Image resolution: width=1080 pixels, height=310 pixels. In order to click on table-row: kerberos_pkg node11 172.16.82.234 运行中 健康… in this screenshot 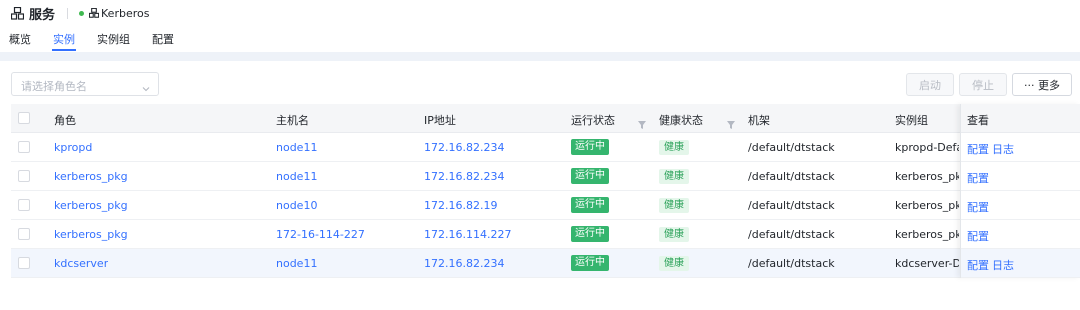, I will do `click(545, 176)`.